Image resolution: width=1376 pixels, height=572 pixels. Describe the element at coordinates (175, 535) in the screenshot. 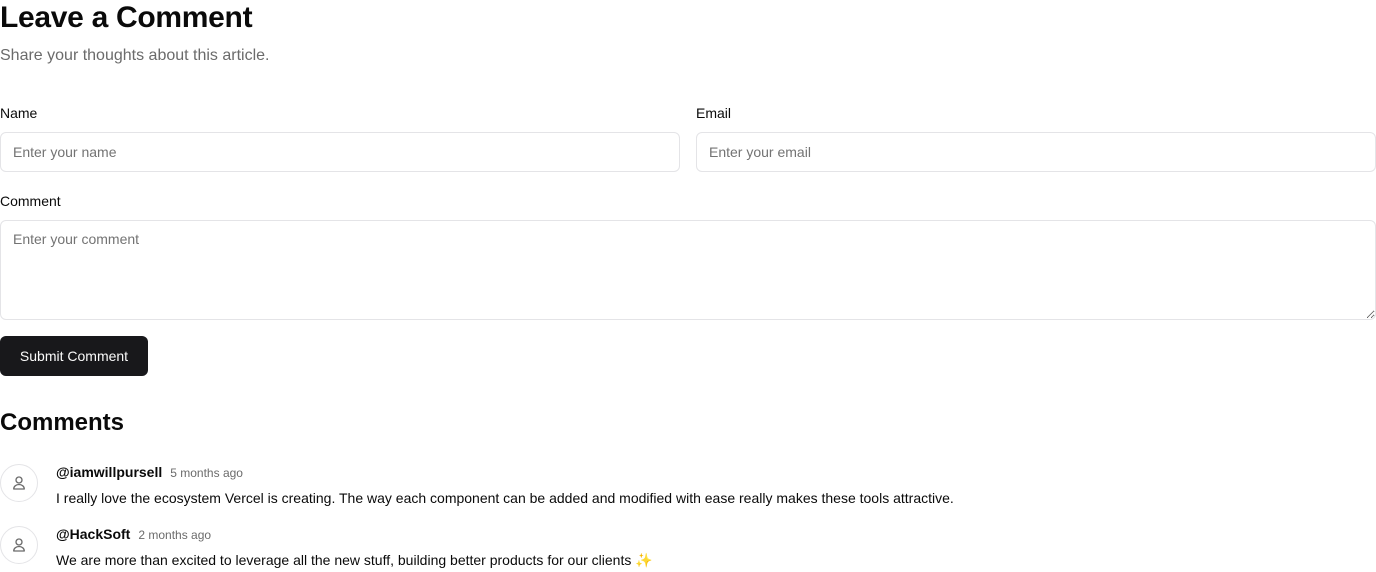

I see `comment-timestamp: 2 months ago` at that location.